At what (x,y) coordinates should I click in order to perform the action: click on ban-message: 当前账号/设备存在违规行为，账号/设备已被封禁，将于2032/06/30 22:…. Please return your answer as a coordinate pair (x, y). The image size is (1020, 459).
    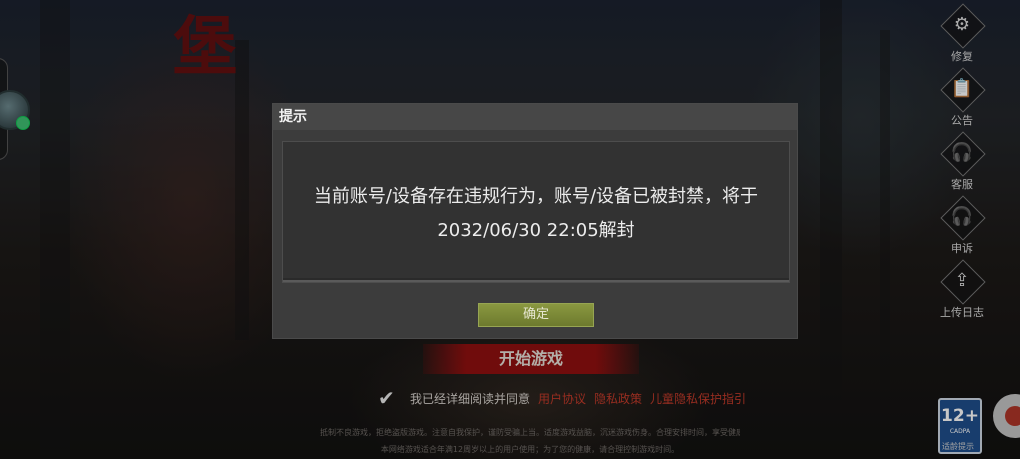
    Looking at the image, I should click on (536, 213).